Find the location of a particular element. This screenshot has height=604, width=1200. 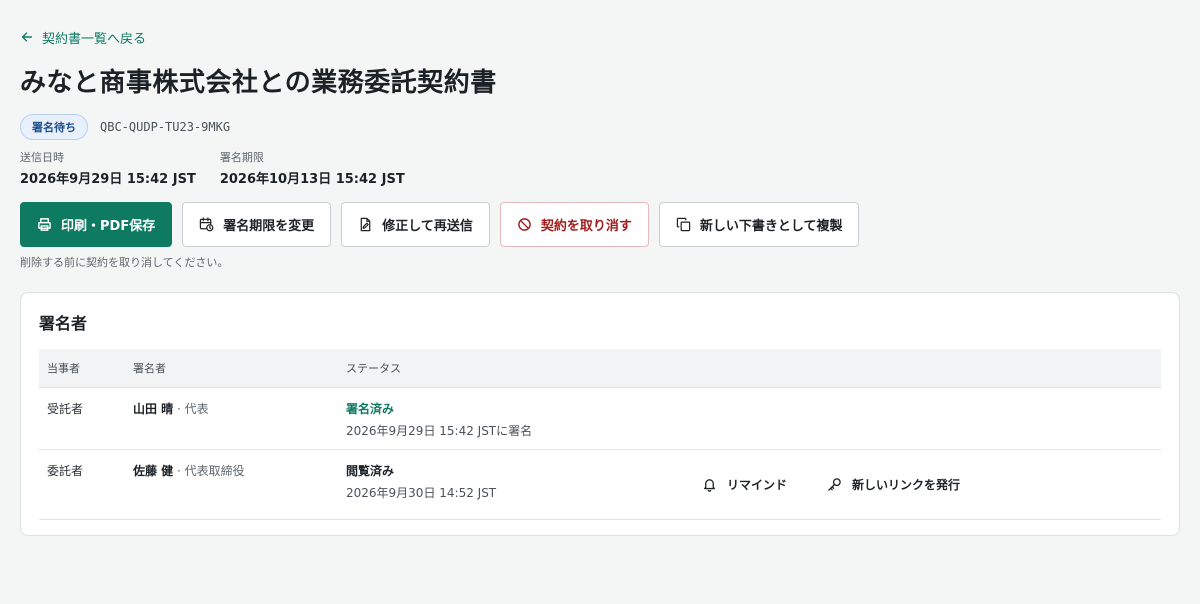

contract-id: QBC-QUDP-TU23-9MKG is located at coordinates (165, 127).